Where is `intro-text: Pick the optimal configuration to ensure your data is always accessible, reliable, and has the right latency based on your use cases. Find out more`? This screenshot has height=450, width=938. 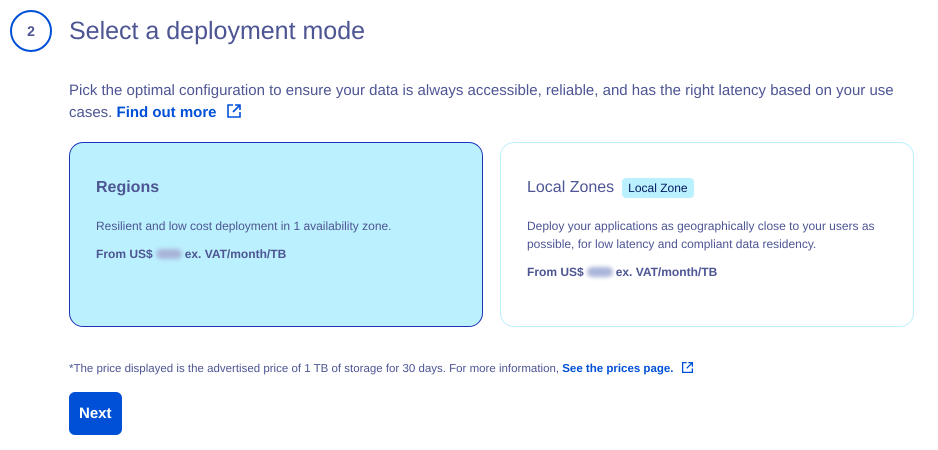
intro-text: Pick the optimal configuration to ensure your data is always accessible, reliable, and has the right latency based on your use cases. Find out more is located at coordinates (482, 102).